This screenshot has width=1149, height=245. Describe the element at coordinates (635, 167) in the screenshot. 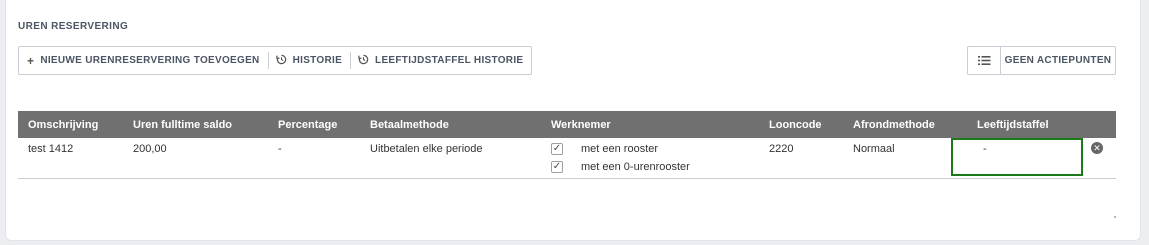

I see `werknemer-option-label: met een 0-urenrooster` at that location.